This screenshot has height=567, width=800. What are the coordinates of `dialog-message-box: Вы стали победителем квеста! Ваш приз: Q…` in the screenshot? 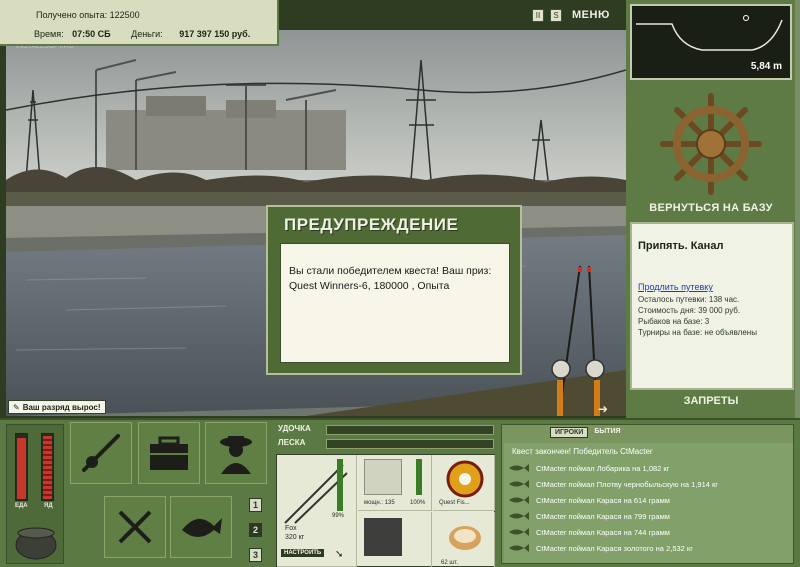 It's located at (395, 303).